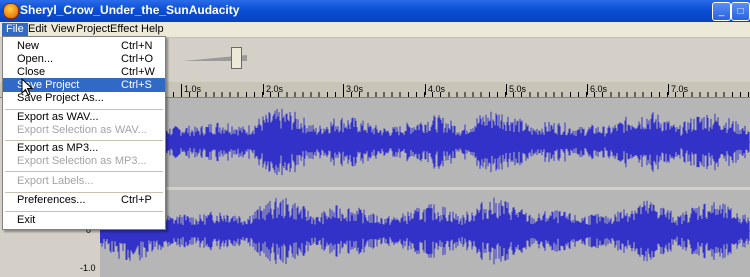 This screenshot has height=277, width=750. I want to click on menu-item-shortcut: Ctrl+P, so click(136, 200).